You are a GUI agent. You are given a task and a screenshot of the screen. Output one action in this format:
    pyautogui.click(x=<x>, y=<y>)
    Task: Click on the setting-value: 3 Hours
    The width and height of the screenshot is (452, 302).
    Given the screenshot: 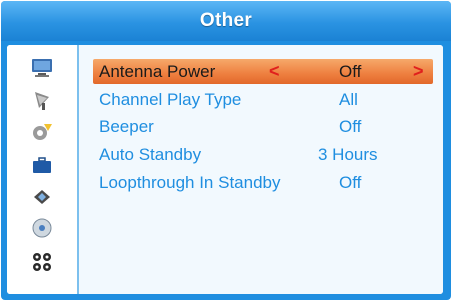 What is the action you would take?
    pyautogui.click(x=348, y=154)
    